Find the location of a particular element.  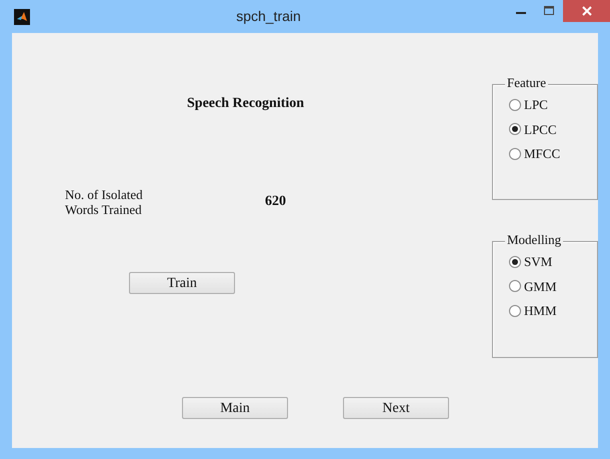

close-button is located at coordinates (586, 11).